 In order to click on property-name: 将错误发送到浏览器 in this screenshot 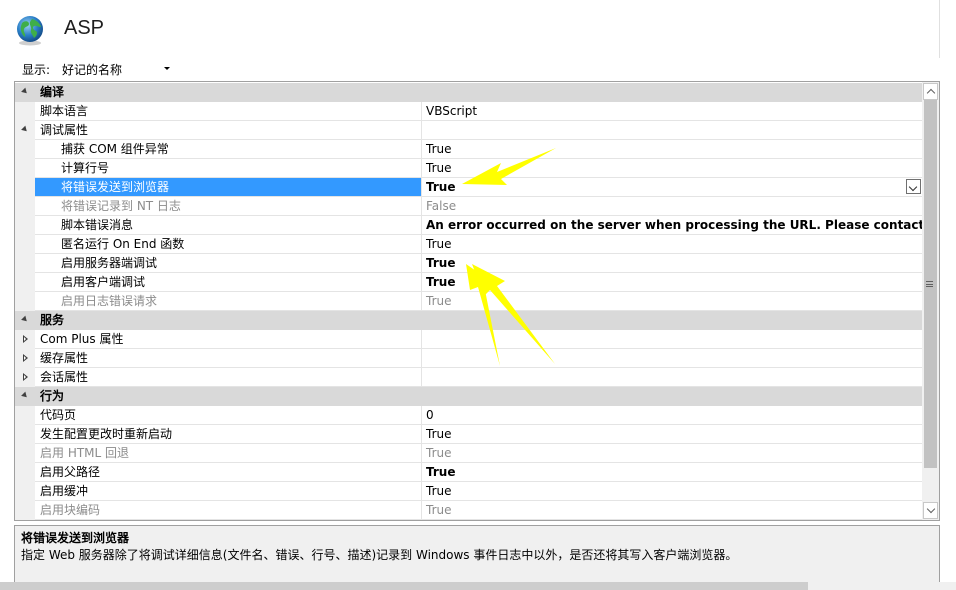, I will do `click(228, 187)`.